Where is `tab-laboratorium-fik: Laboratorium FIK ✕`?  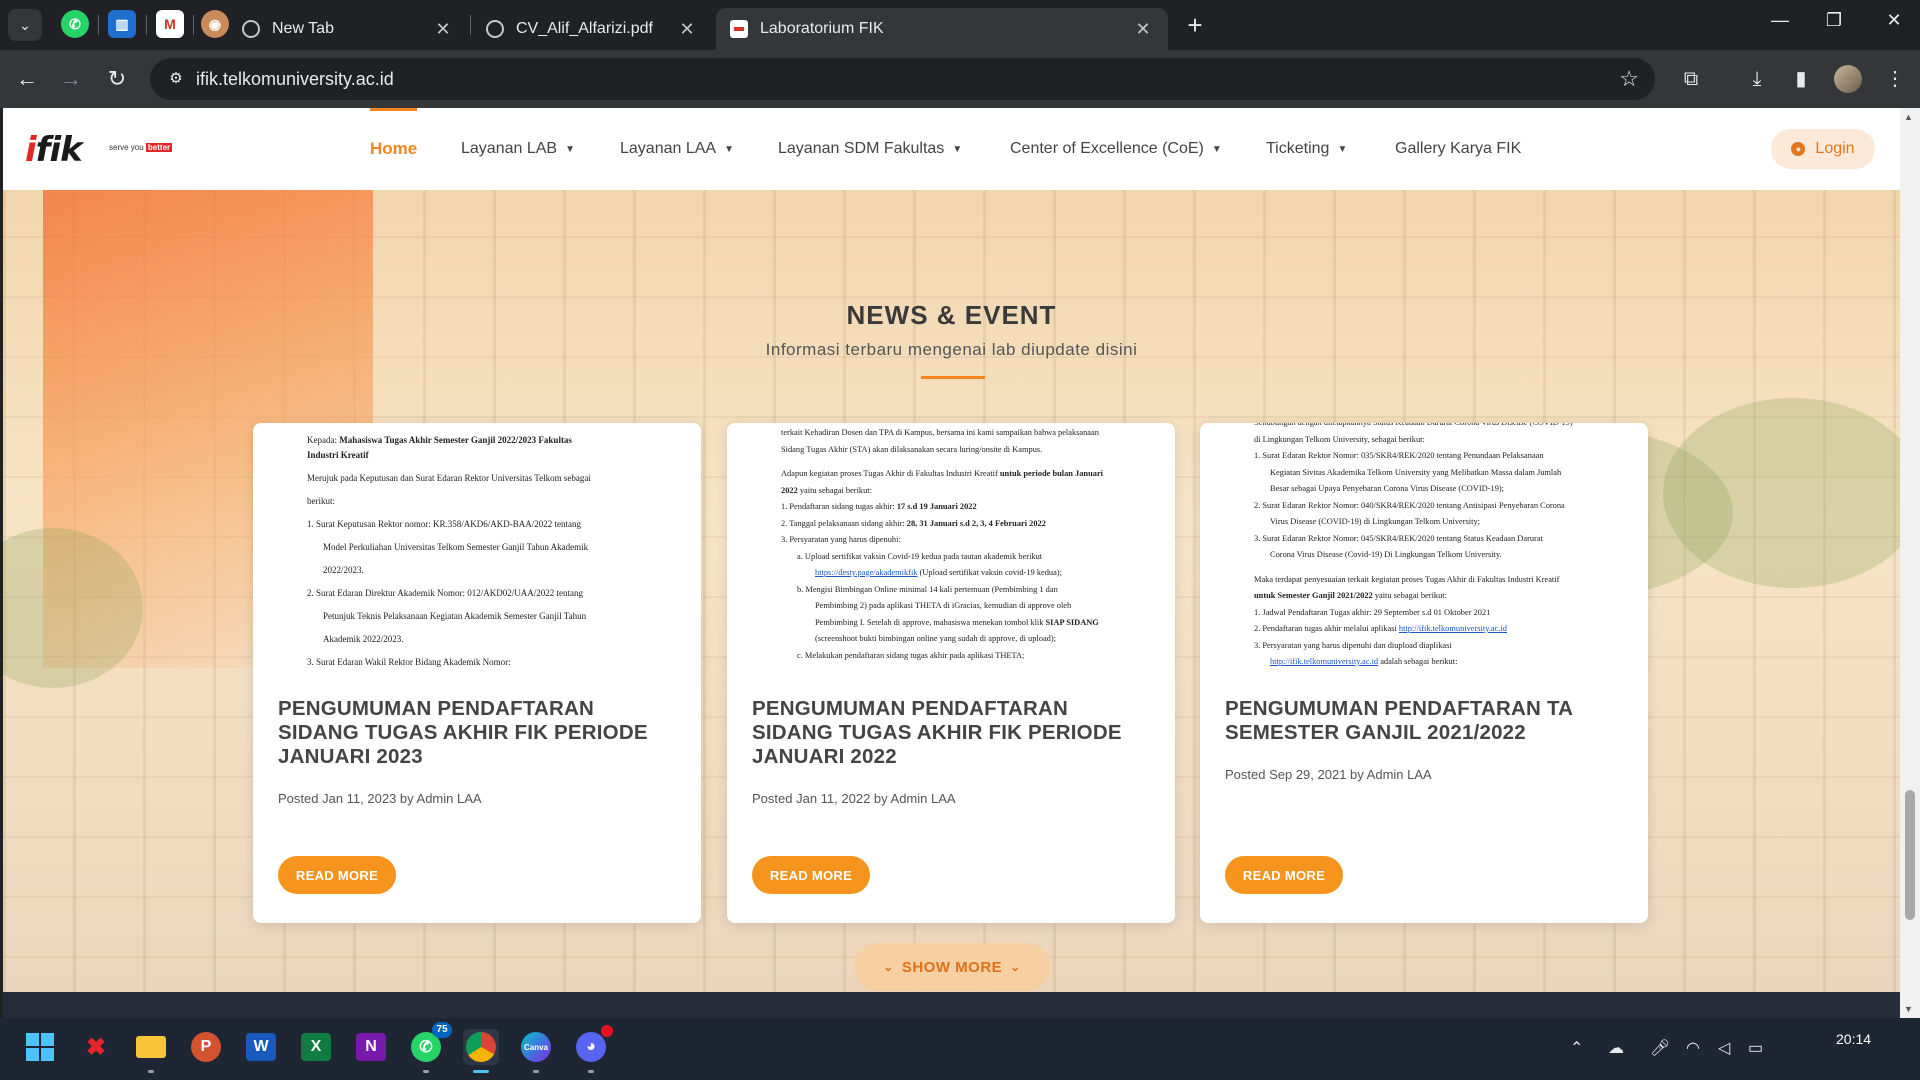
tab-laboratorium-fik: Laboratorium FIK ✕ is located at coordinates (942, 29).